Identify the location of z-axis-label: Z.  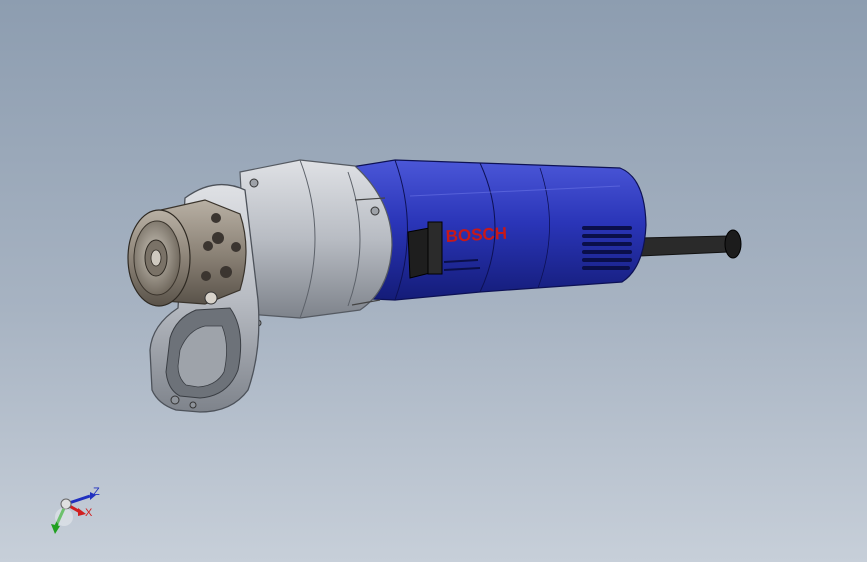
(96, 492).